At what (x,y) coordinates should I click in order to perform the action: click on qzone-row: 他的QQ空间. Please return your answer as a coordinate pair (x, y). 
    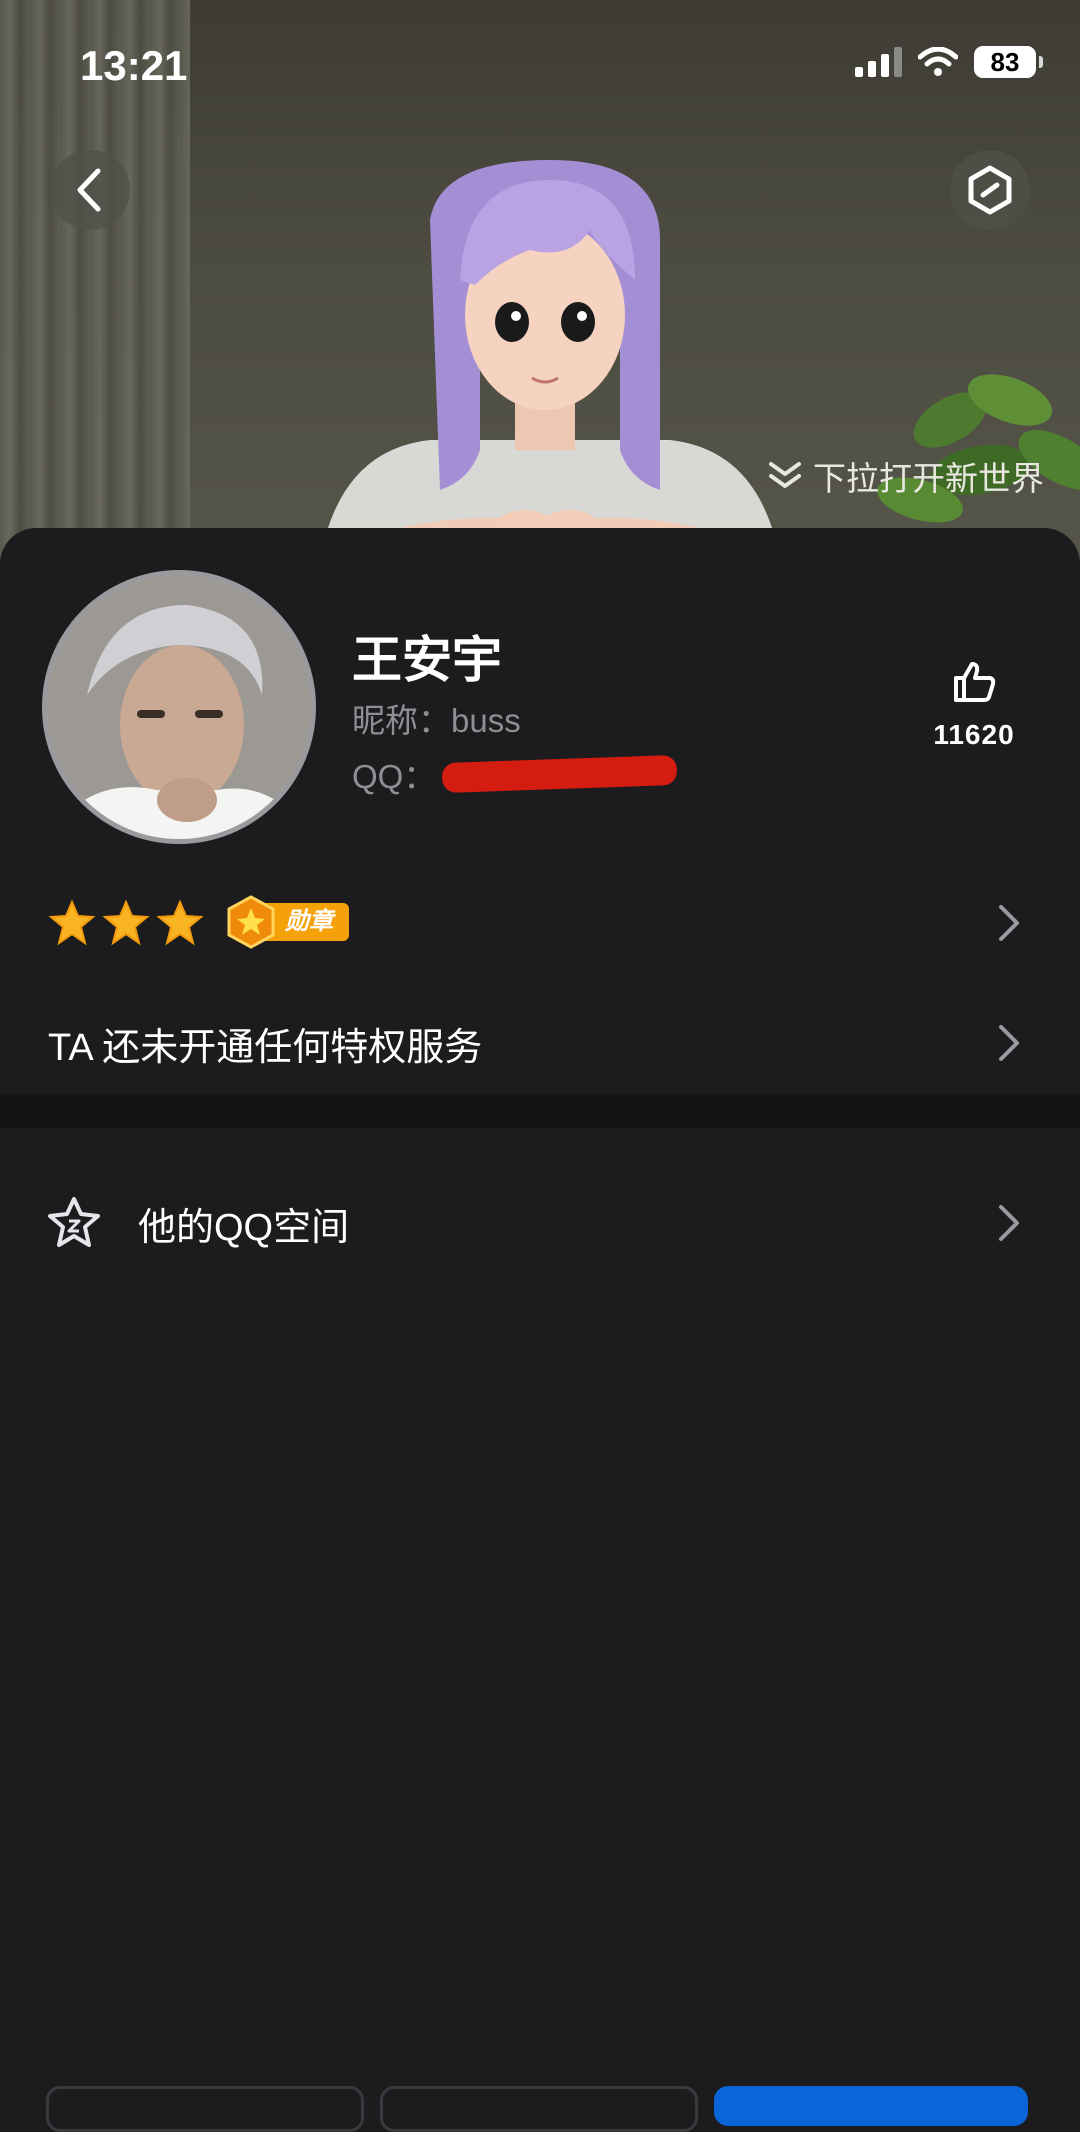
    Looking at the image, I should click on (540, 1223).